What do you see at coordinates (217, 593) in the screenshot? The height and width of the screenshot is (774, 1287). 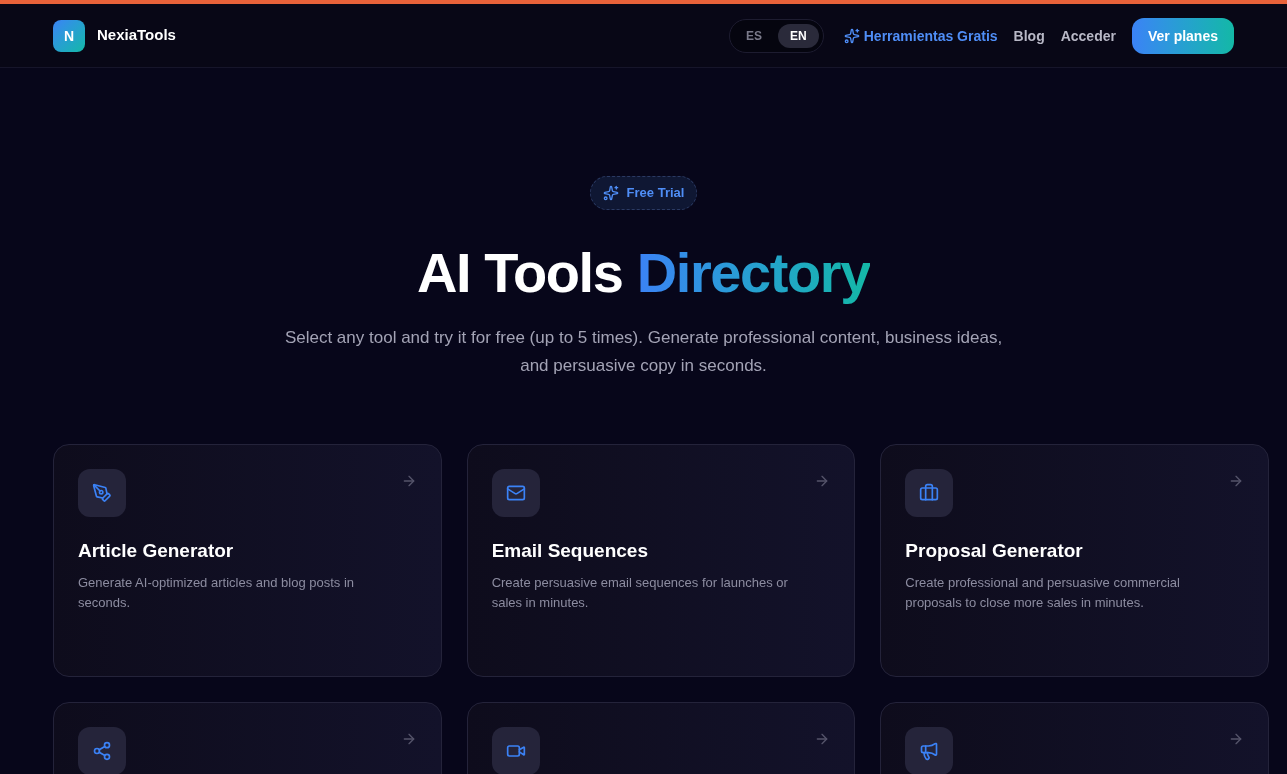 I see `tool-description: Generate AI-optimized articles and blog posts in seconds.` at bounding box center [217, 593].